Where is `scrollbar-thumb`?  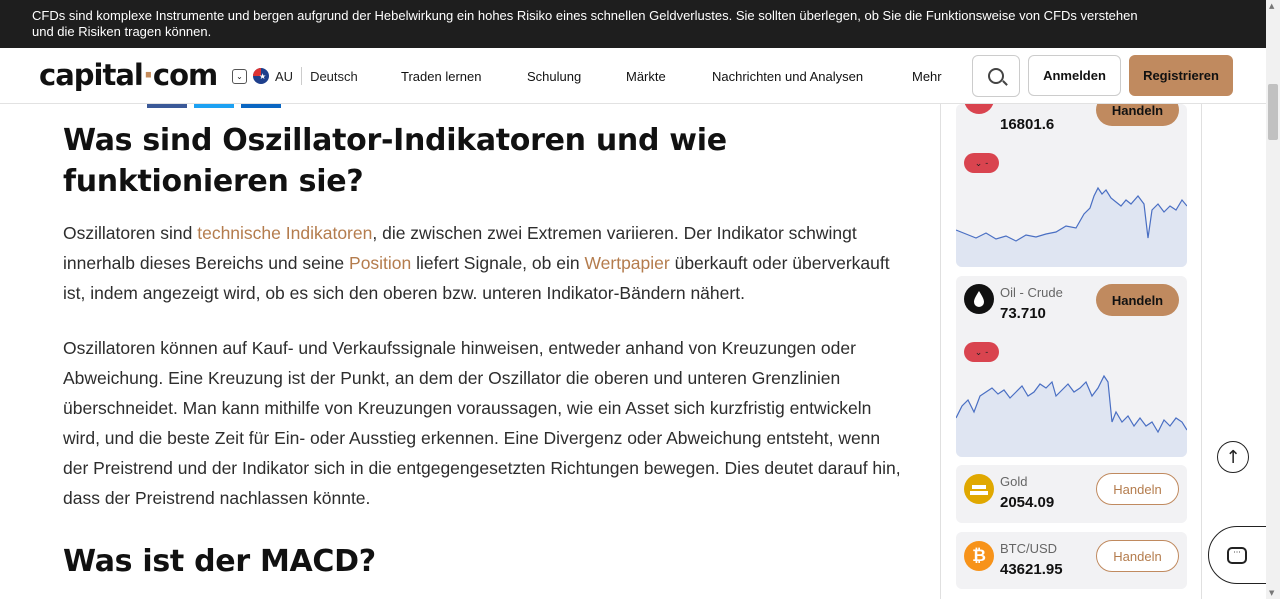
scrollbar-thumb is located at coordinates (1273, 112).